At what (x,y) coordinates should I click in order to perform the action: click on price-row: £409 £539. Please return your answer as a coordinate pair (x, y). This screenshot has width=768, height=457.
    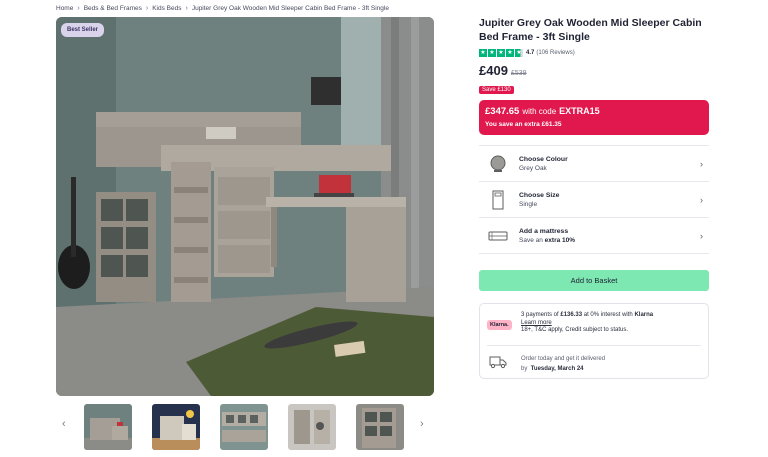
    Looking at the image, I should click on (594, 70).